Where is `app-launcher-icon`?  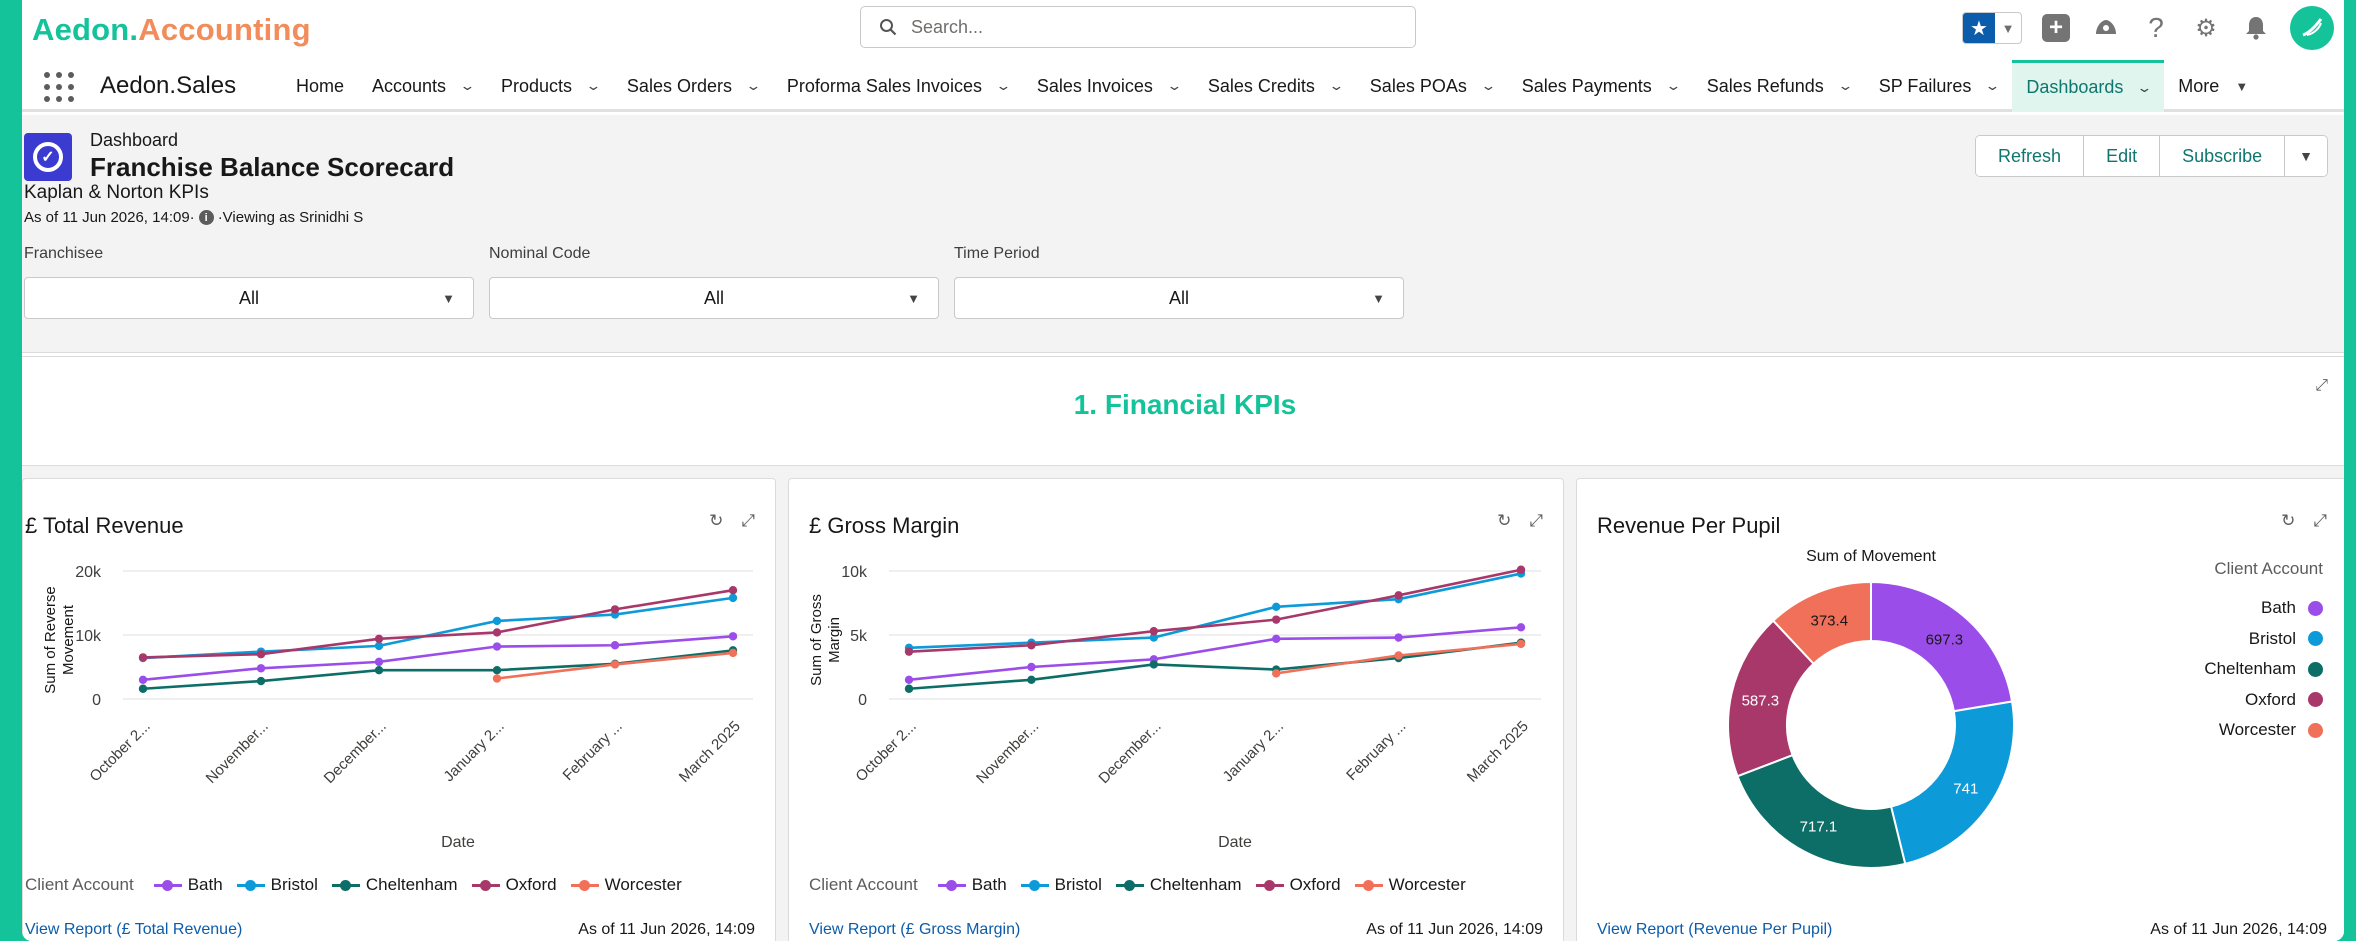
app-launcher-icon is located at coordinates (59, 87).